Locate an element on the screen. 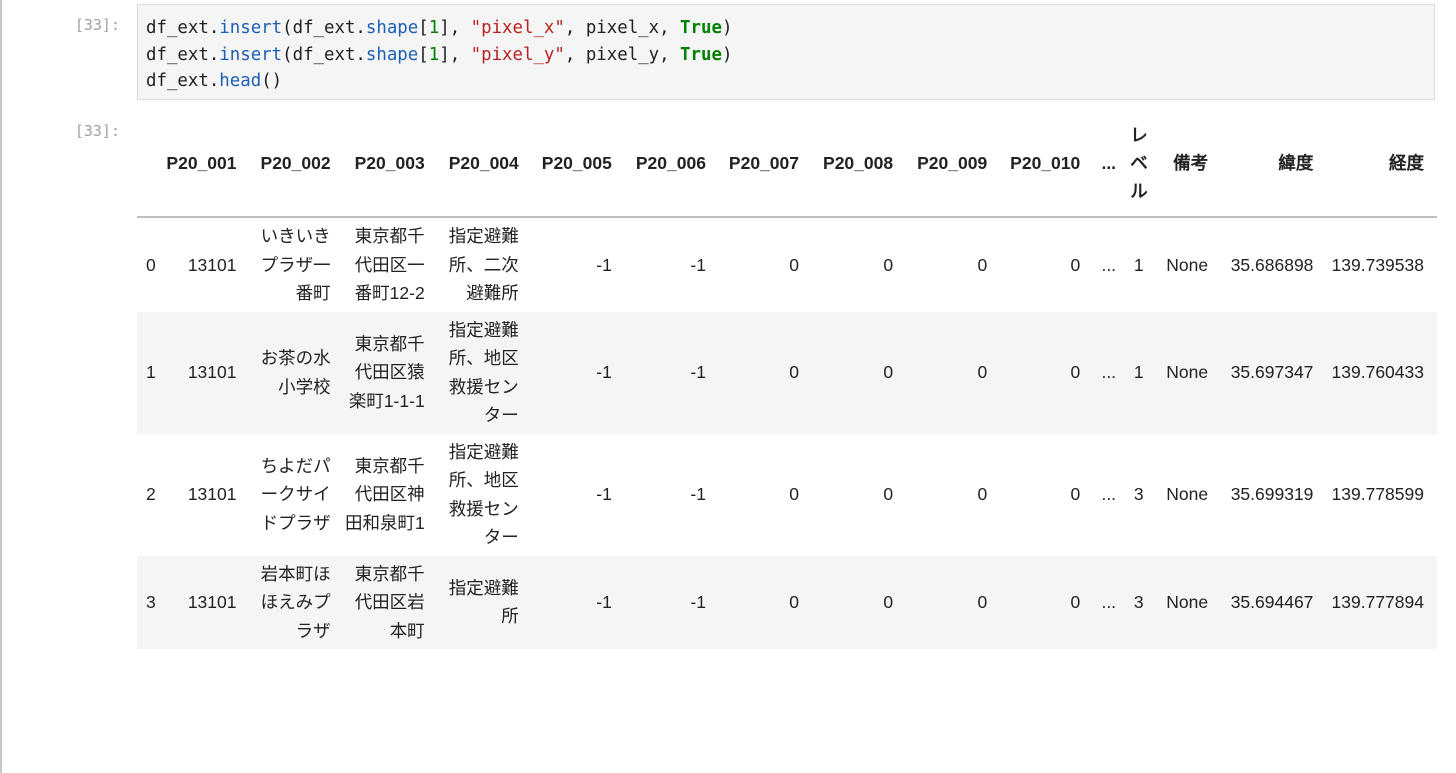 This screenshot has width=1456, height=773. code-token-str: "pixel_y" is located at coordinates (517, 54).